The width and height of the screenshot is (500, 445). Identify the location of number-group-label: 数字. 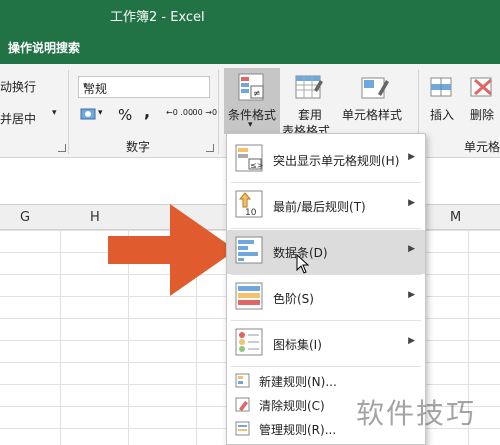
(138, 147).